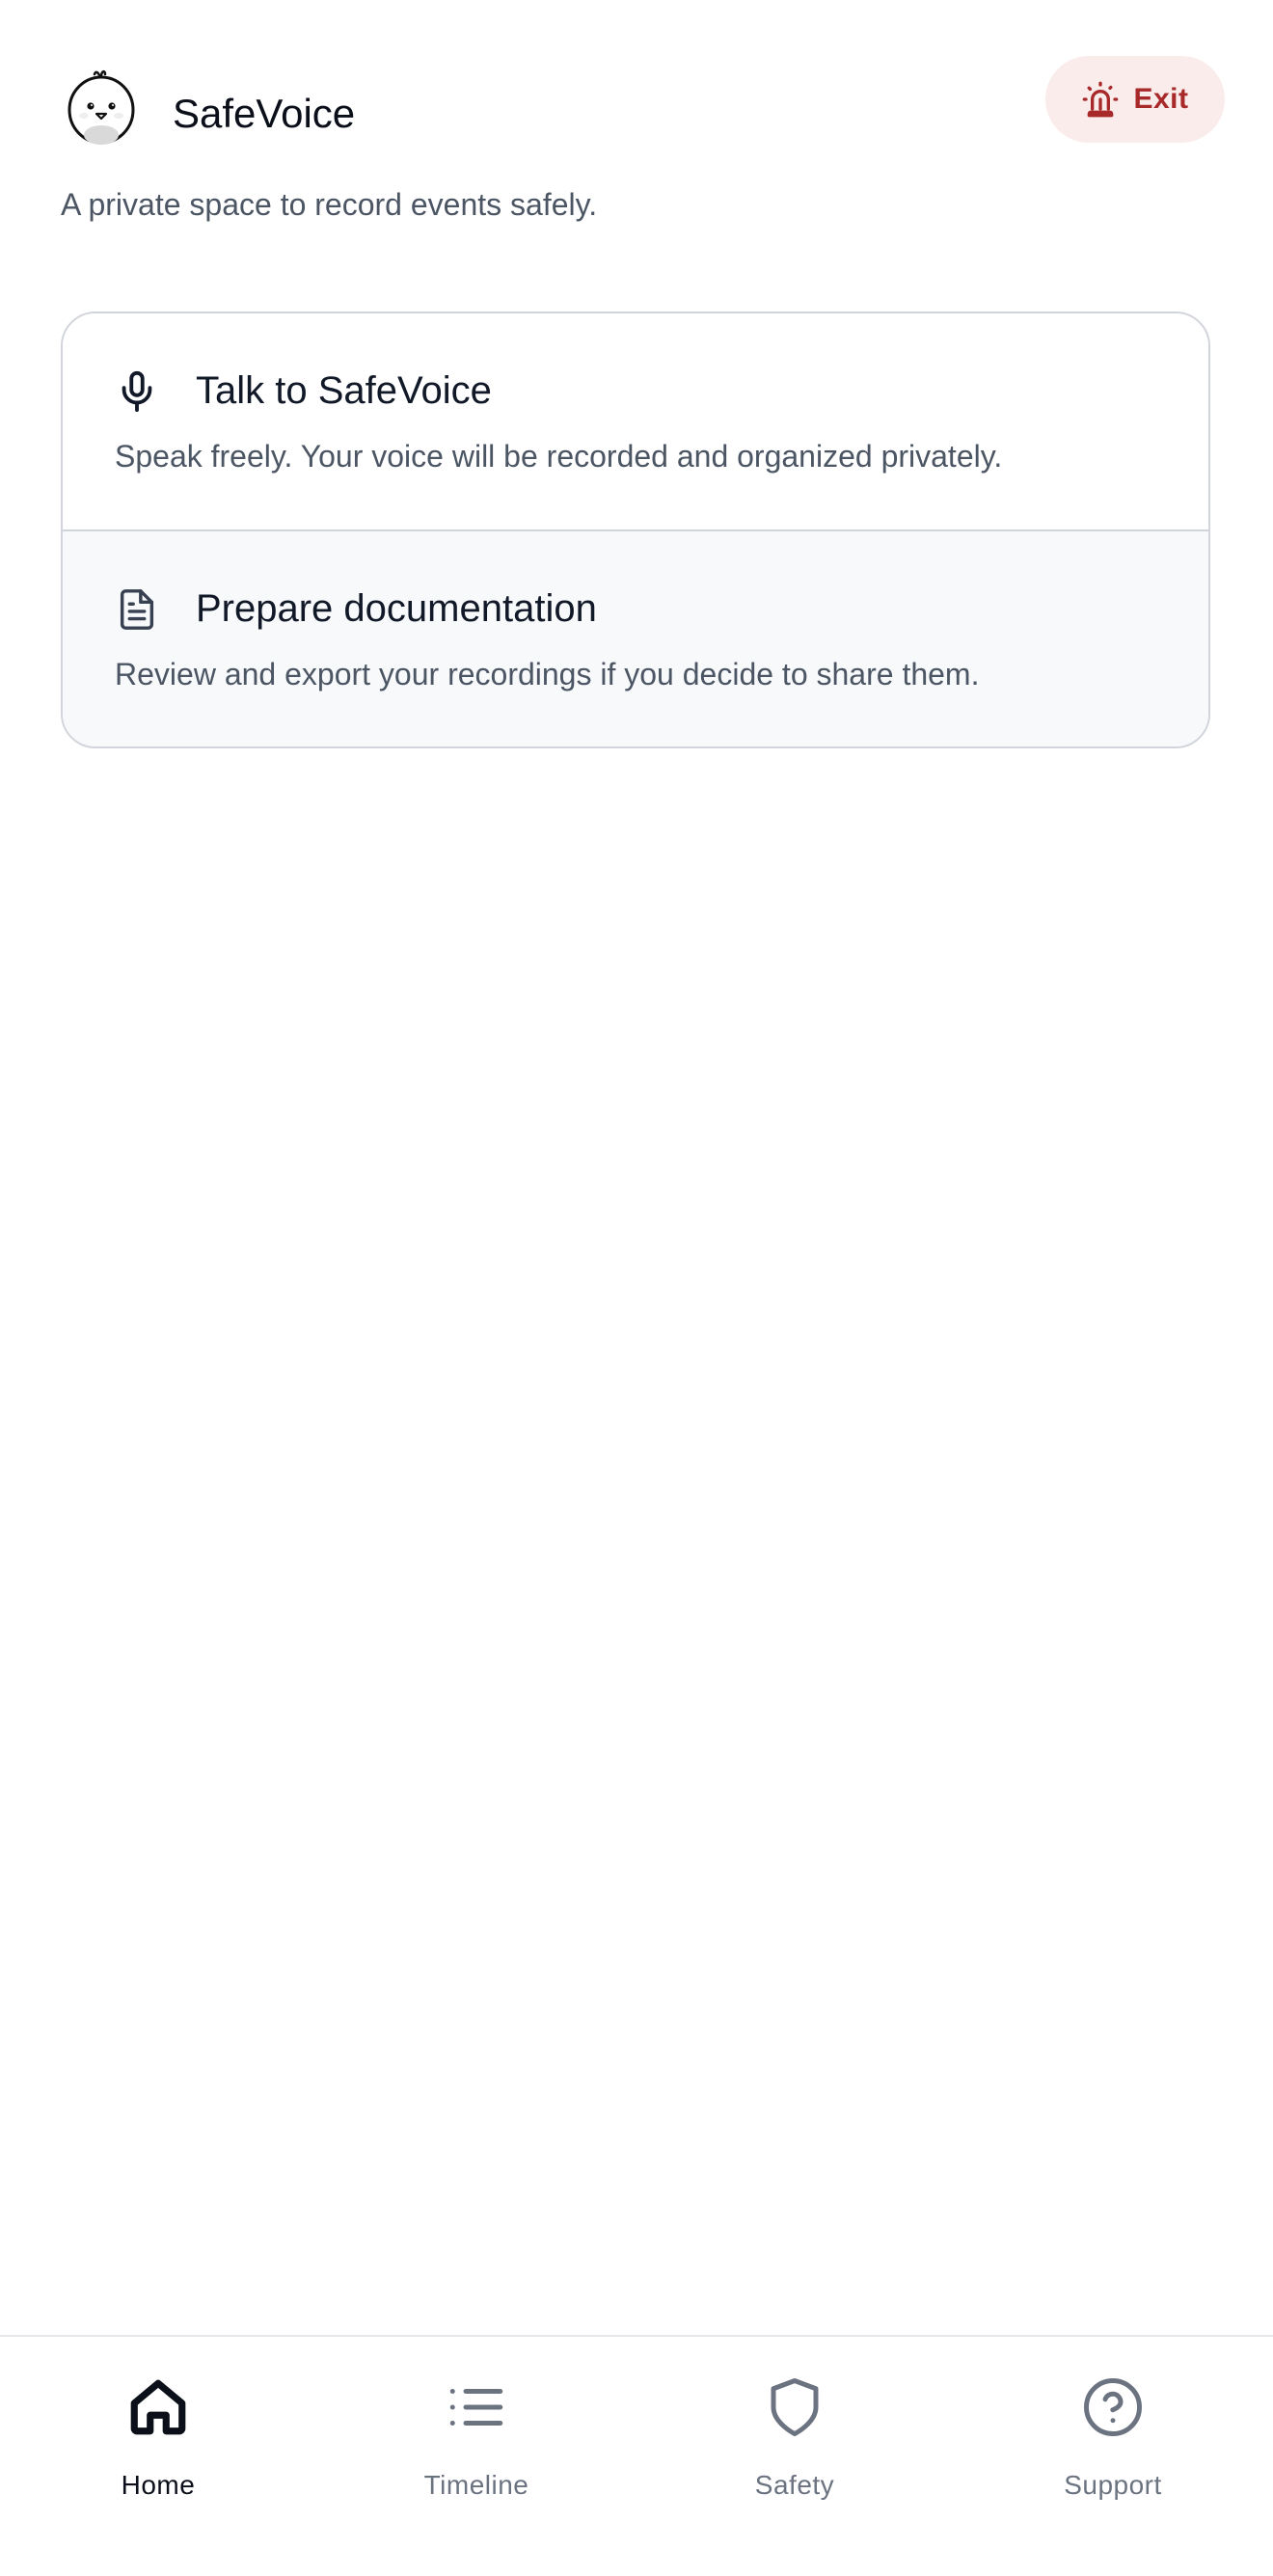 The width and height of the screenshot is (1273, 2576). I want to click on microphone-icon, so click(137, 391).